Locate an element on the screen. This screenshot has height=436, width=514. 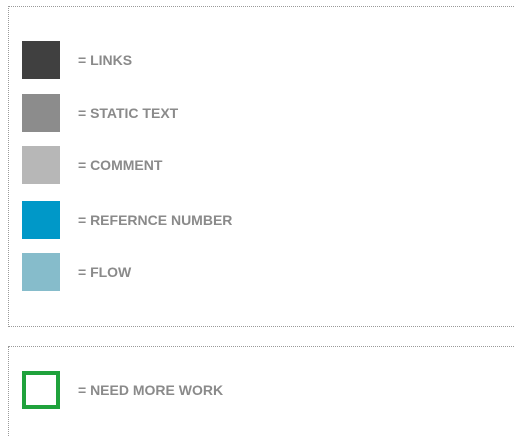
legend-item-comment: = COMMENT is located at coordinates (92, 165).